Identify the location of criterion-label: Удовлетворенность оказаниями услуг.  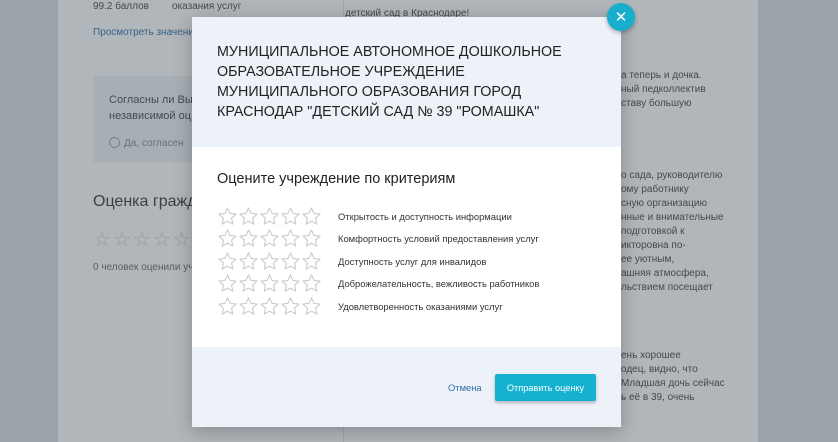
(420, 306).